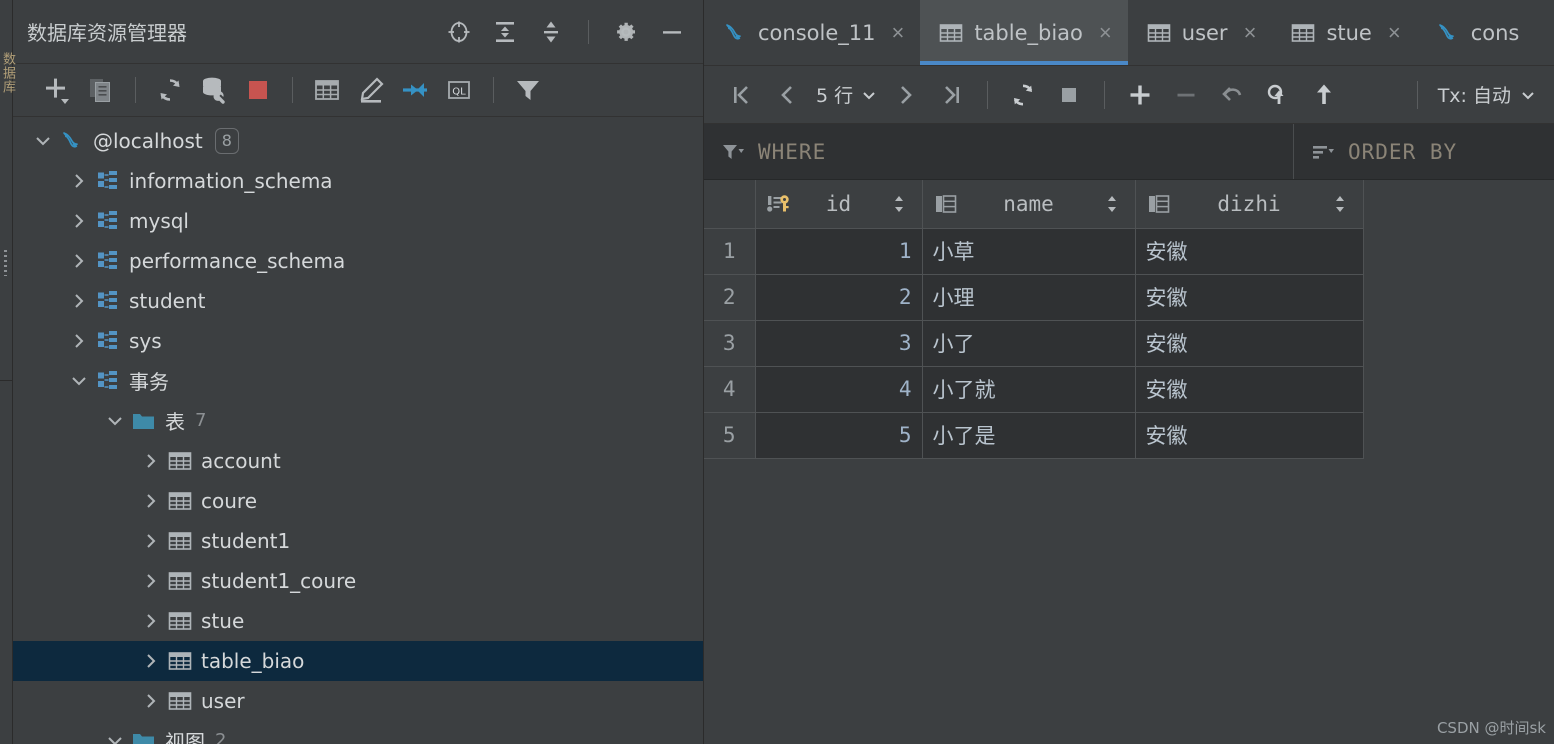 Image resolution: width=1554 pixels, height=744 pixels. Describe the element at coordinates (1023, 95) in the screenshot. I see `reload-icon` at that location.